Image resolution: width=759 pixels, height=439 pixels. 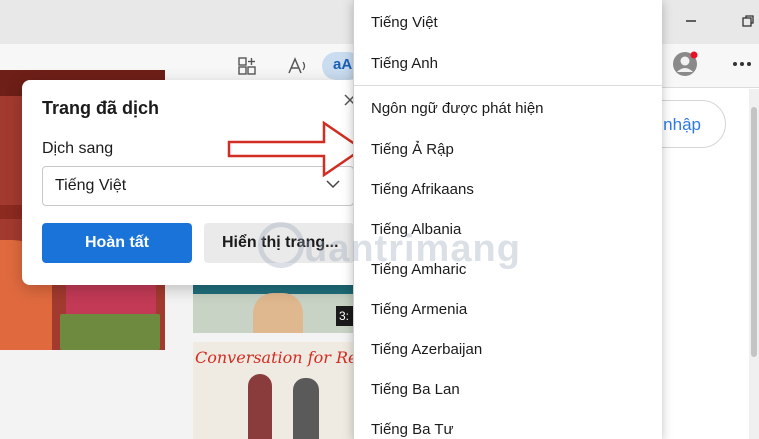 I want to click on watermark-logo-icon, so click(x=281, y=245).